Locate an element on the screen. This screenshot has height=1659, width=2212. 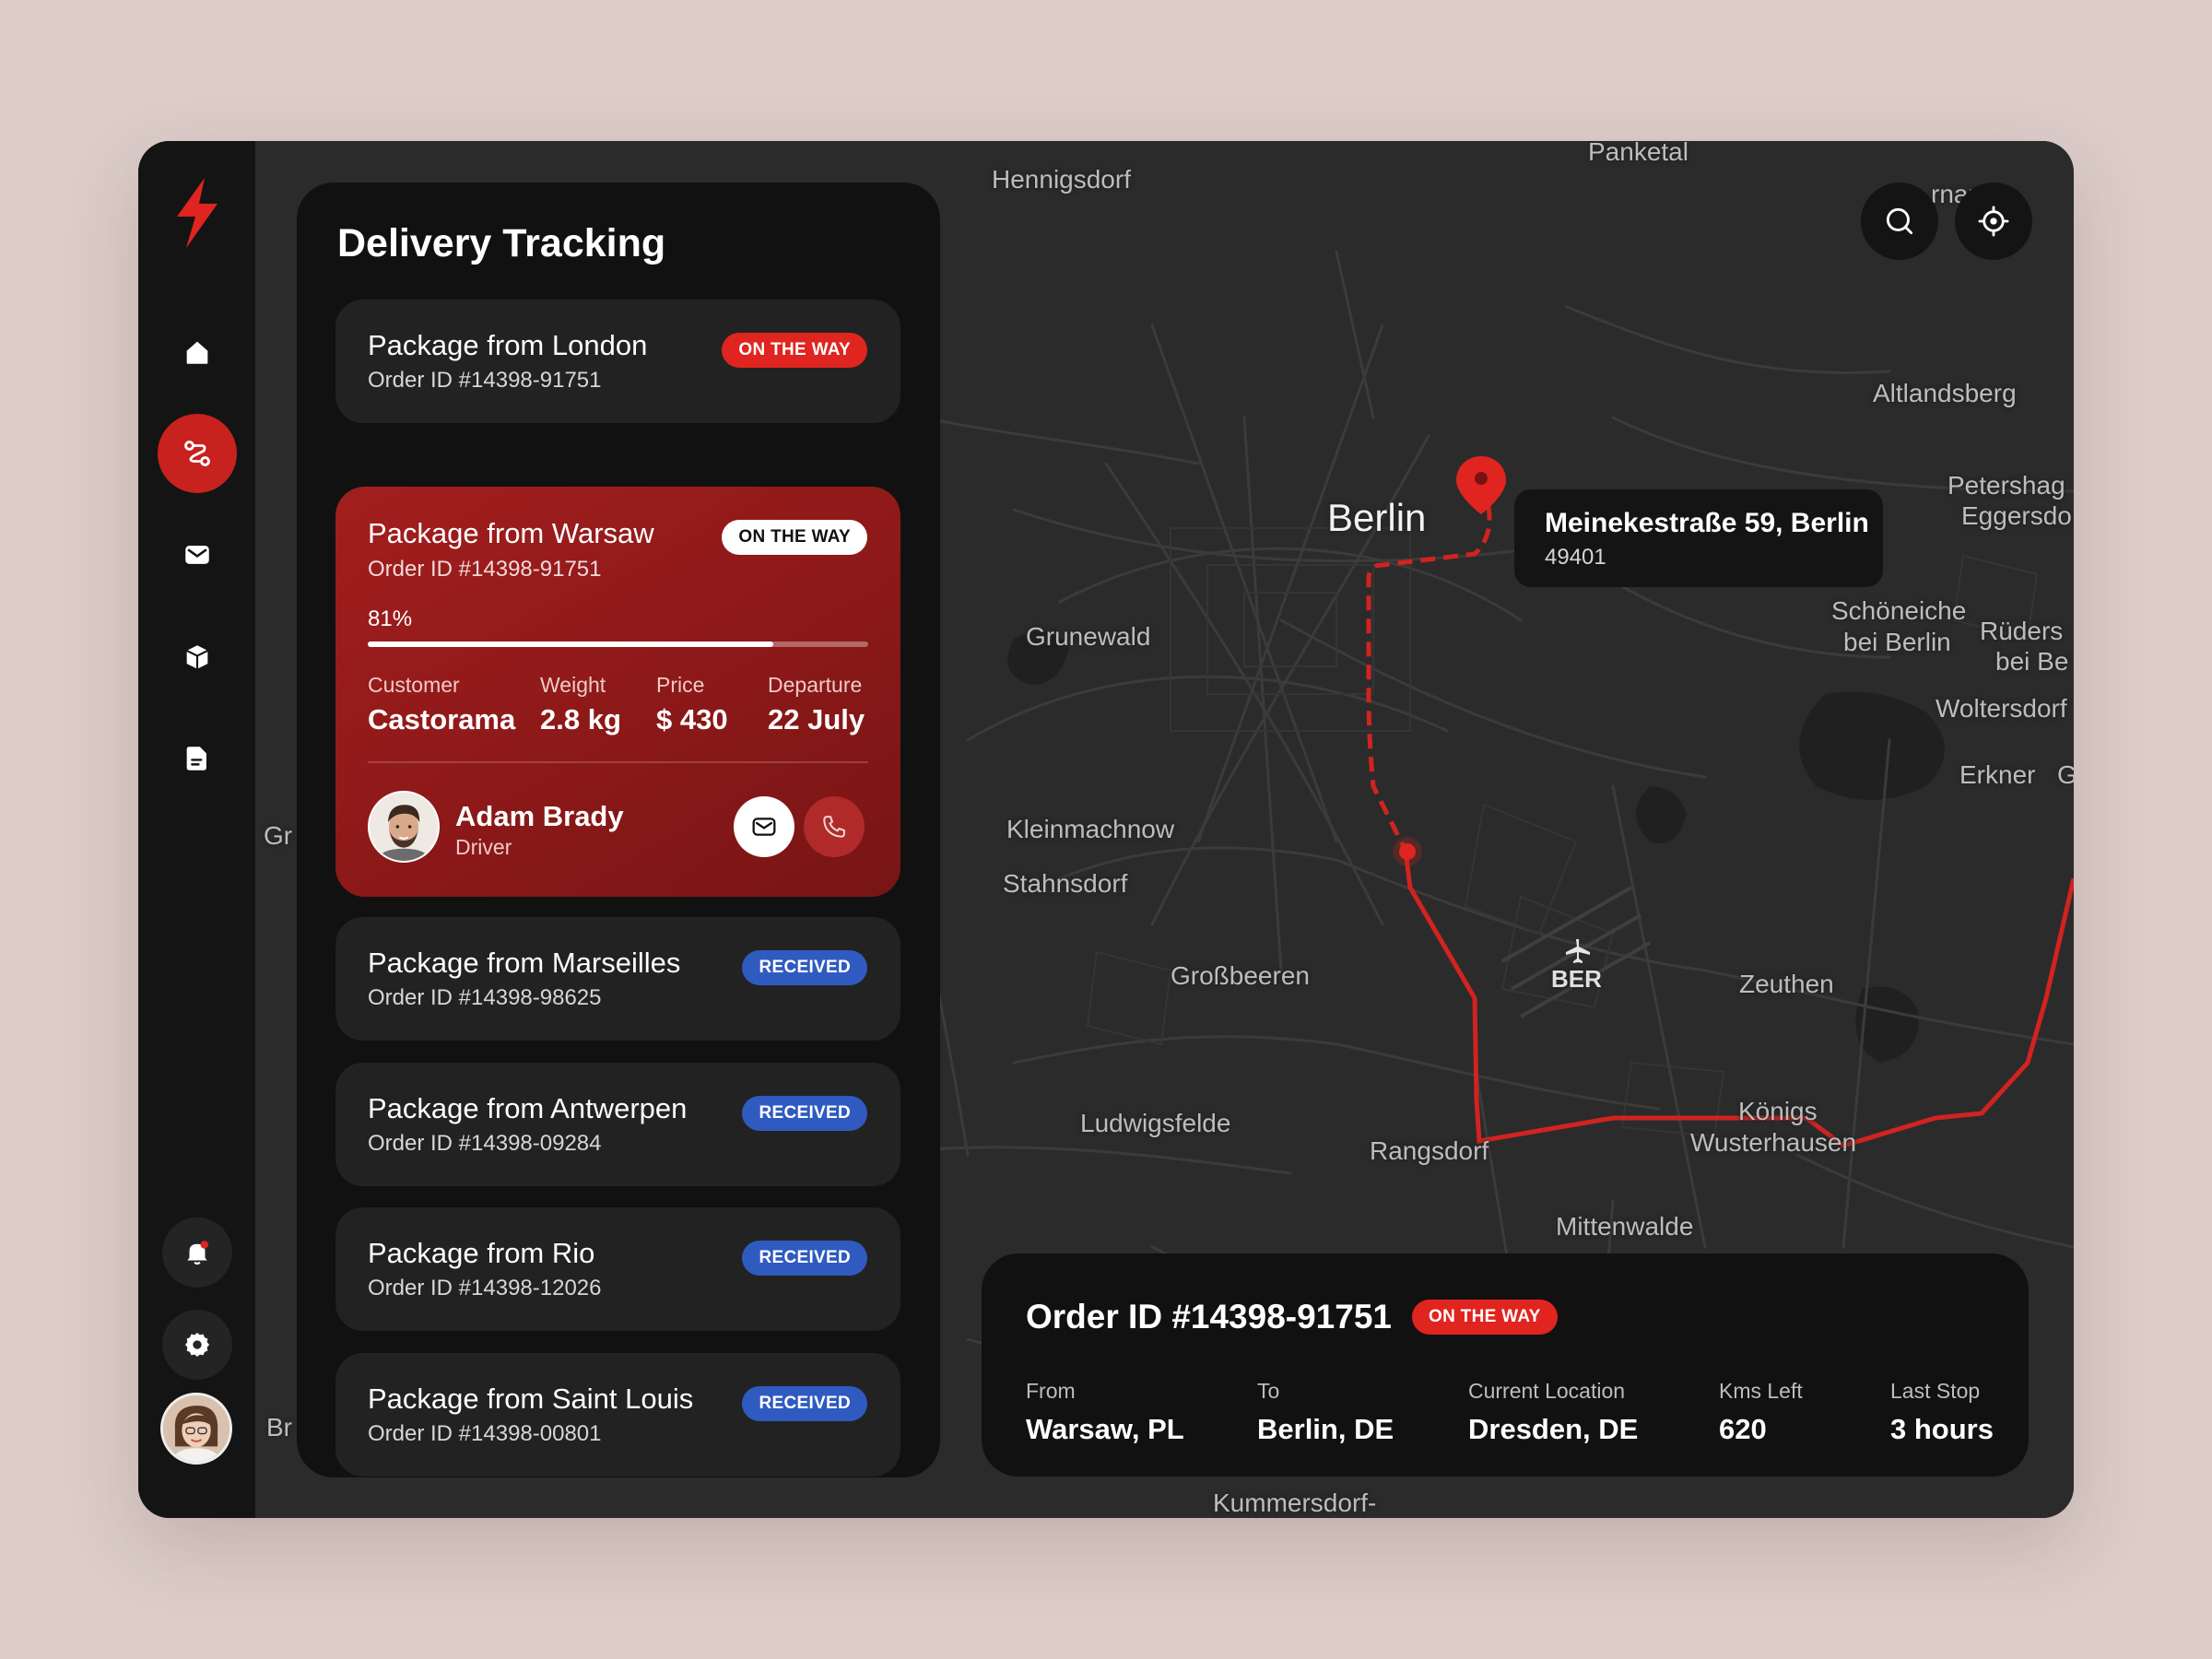
stat-customer: Customer Castorama is located at coordinates (441, 704).